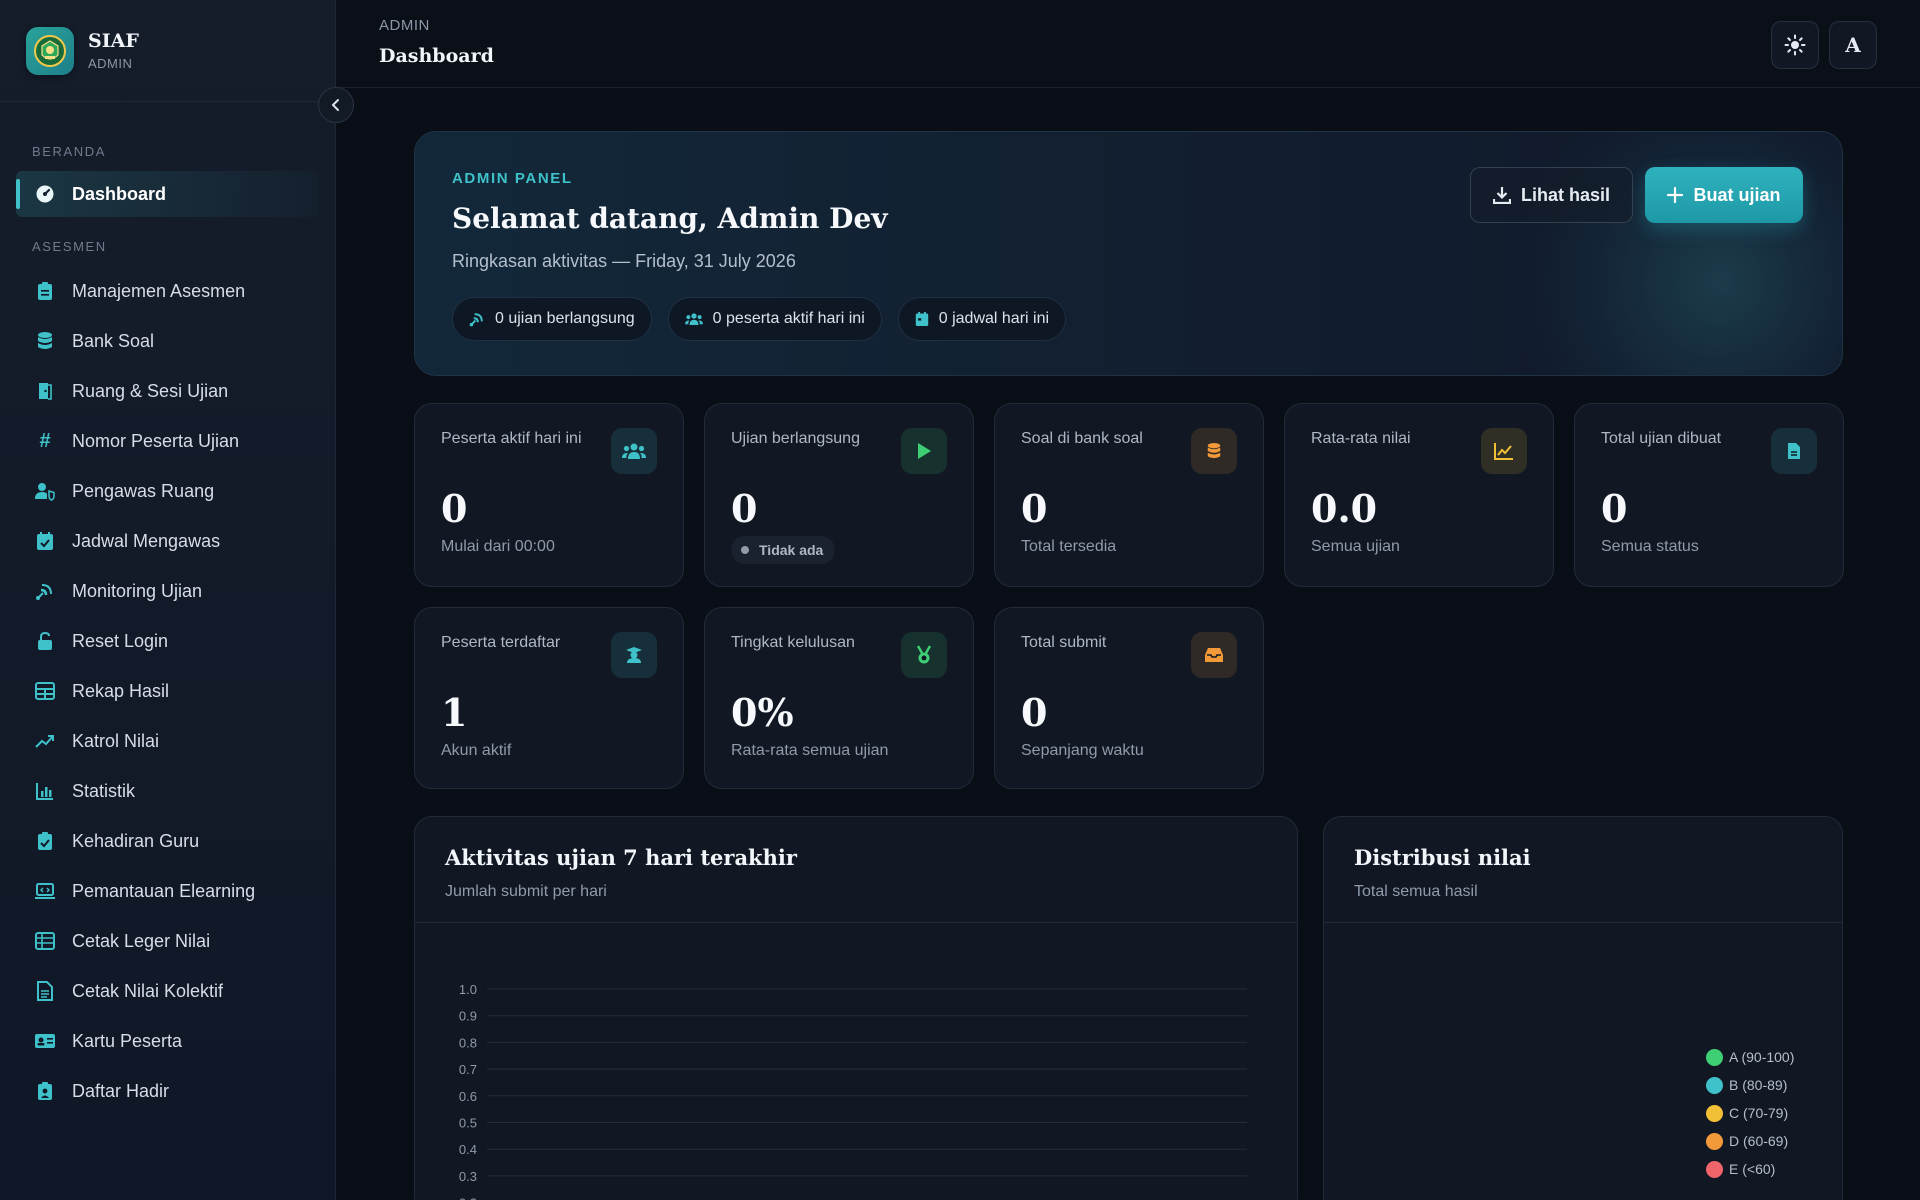  Describe the element at coordinates (783, 550) in the screenshot. I see `status-badge: Tidak ada` at that location.